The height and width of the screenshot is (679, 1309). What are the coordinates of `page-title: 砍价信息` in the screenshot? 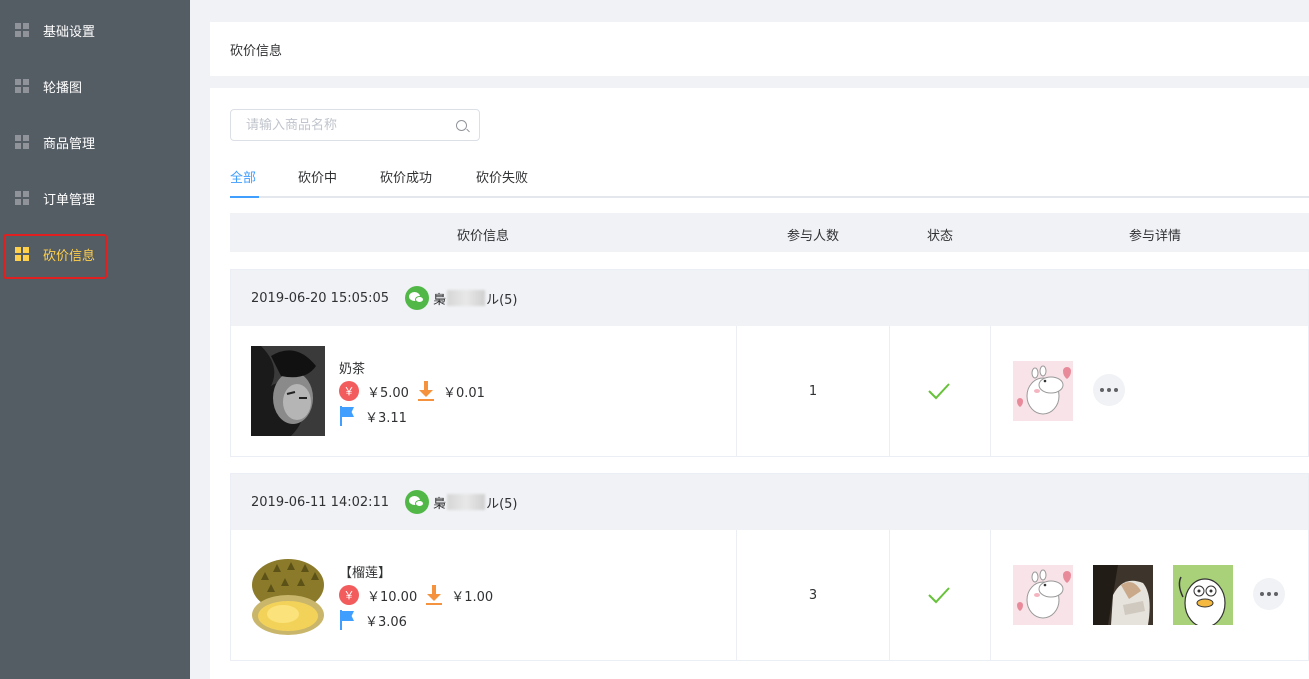 It's located at (256, 51).